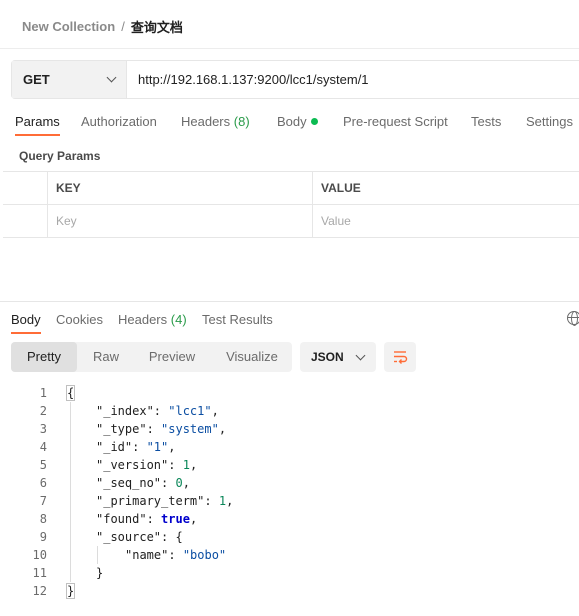  I want to click on tab-params-label: Params, so click(37, 121).